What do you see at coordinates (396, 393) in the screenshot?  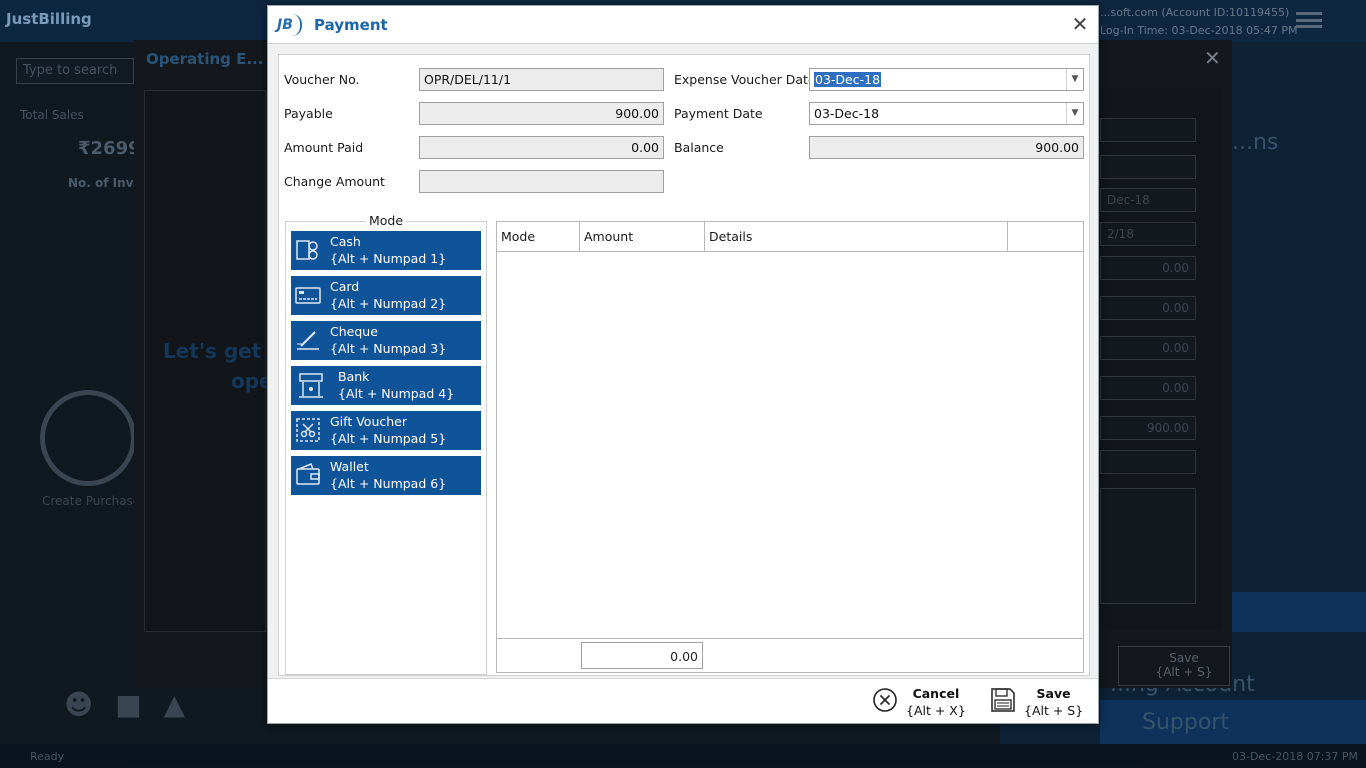 I see `bank-shortcut: {Alt + Numpad 4}` at bounding box center [396, 393].